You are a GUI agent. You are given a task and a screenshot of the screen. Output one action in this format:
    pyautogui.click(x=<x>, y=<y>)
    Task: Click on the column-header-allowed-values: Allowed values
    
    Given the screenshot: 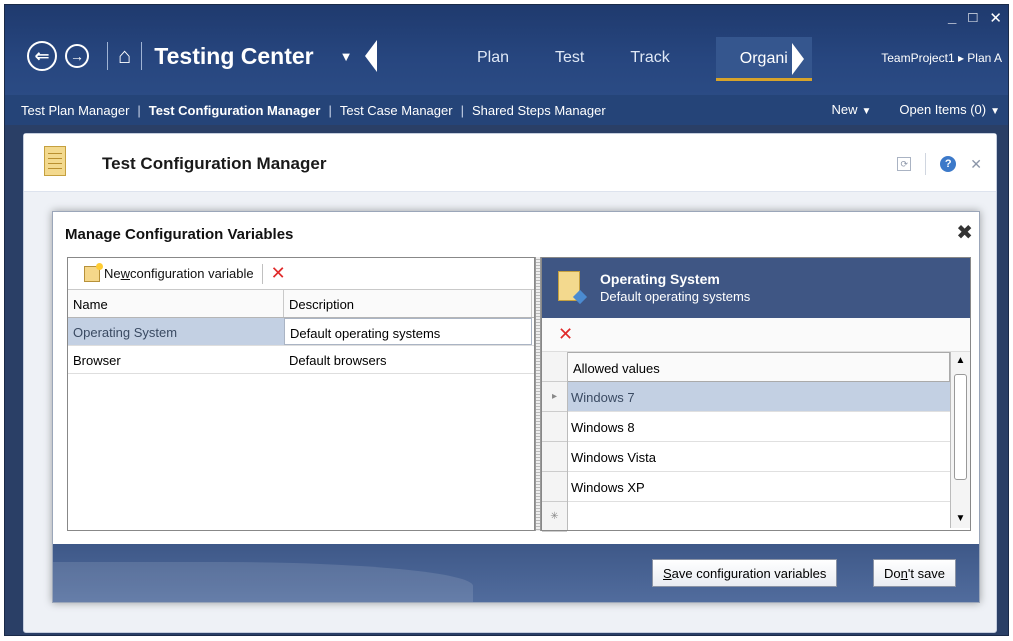 What is the action you would take?
    pyautogui.click(x=759, y=367)
    